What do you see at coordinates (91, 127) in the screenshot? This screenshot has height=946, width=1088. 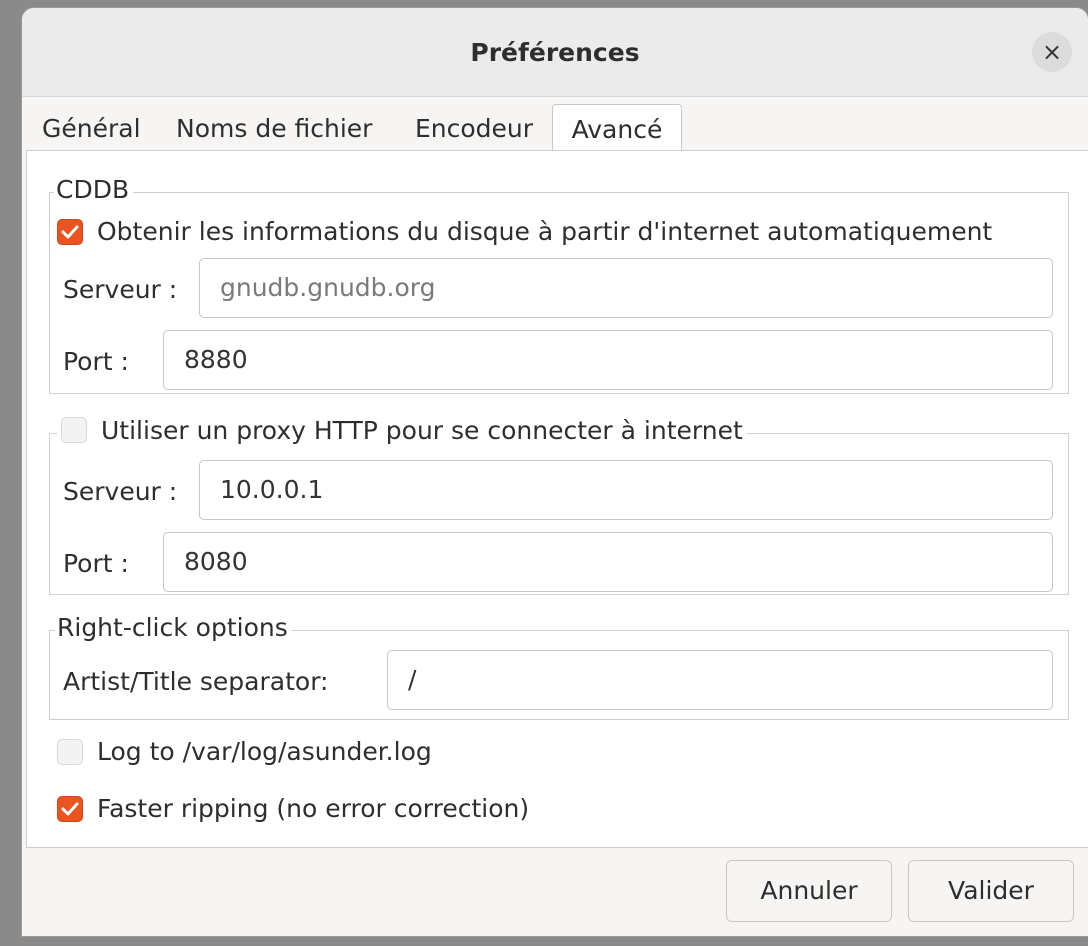 I see `tab-general: Général` at bounding box center [91, 127].